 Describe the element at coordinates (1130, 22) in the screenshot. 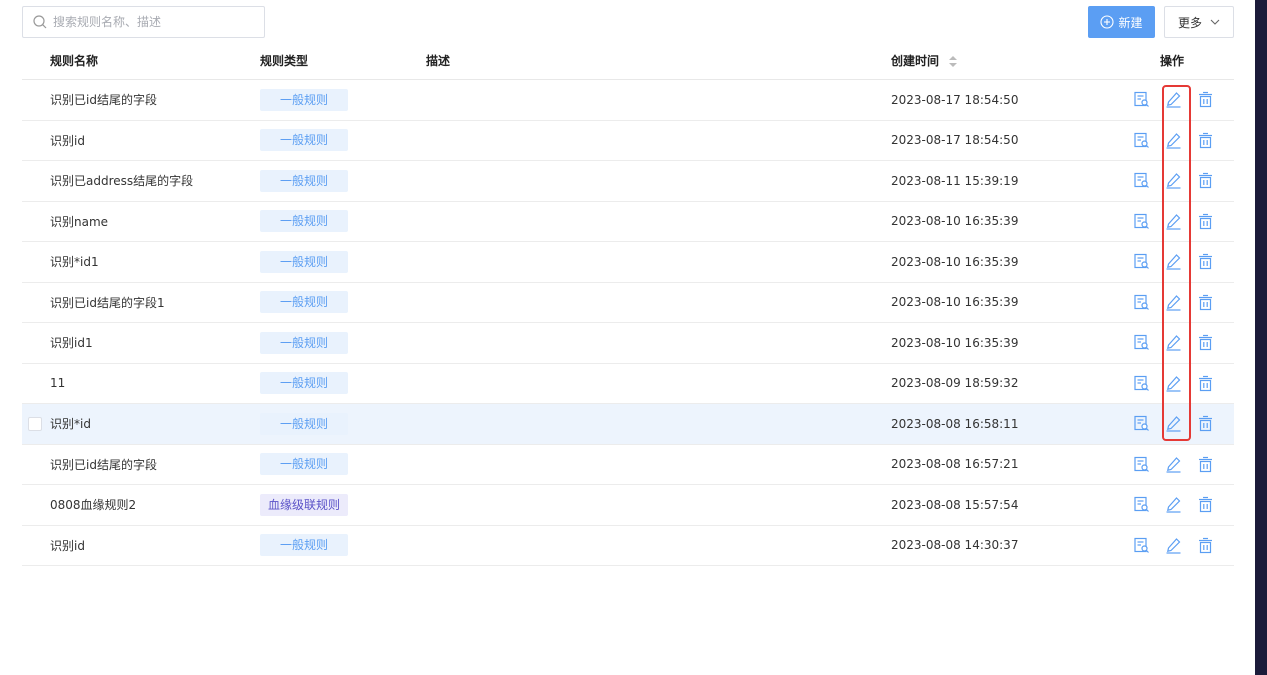

I see `new-button-label: 新建` at that location.